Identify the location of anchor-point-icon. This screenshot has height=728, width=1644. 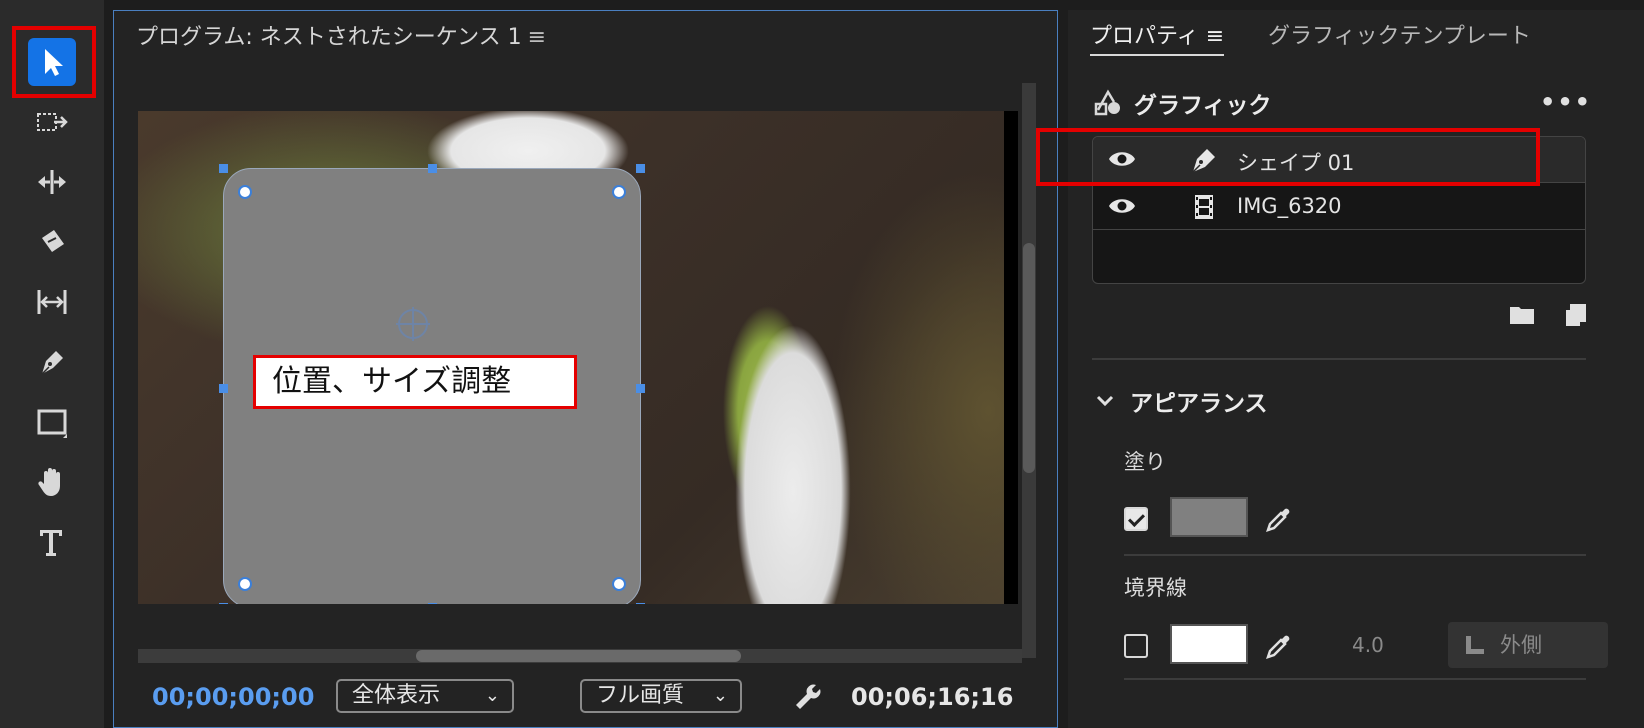
(413, 324).